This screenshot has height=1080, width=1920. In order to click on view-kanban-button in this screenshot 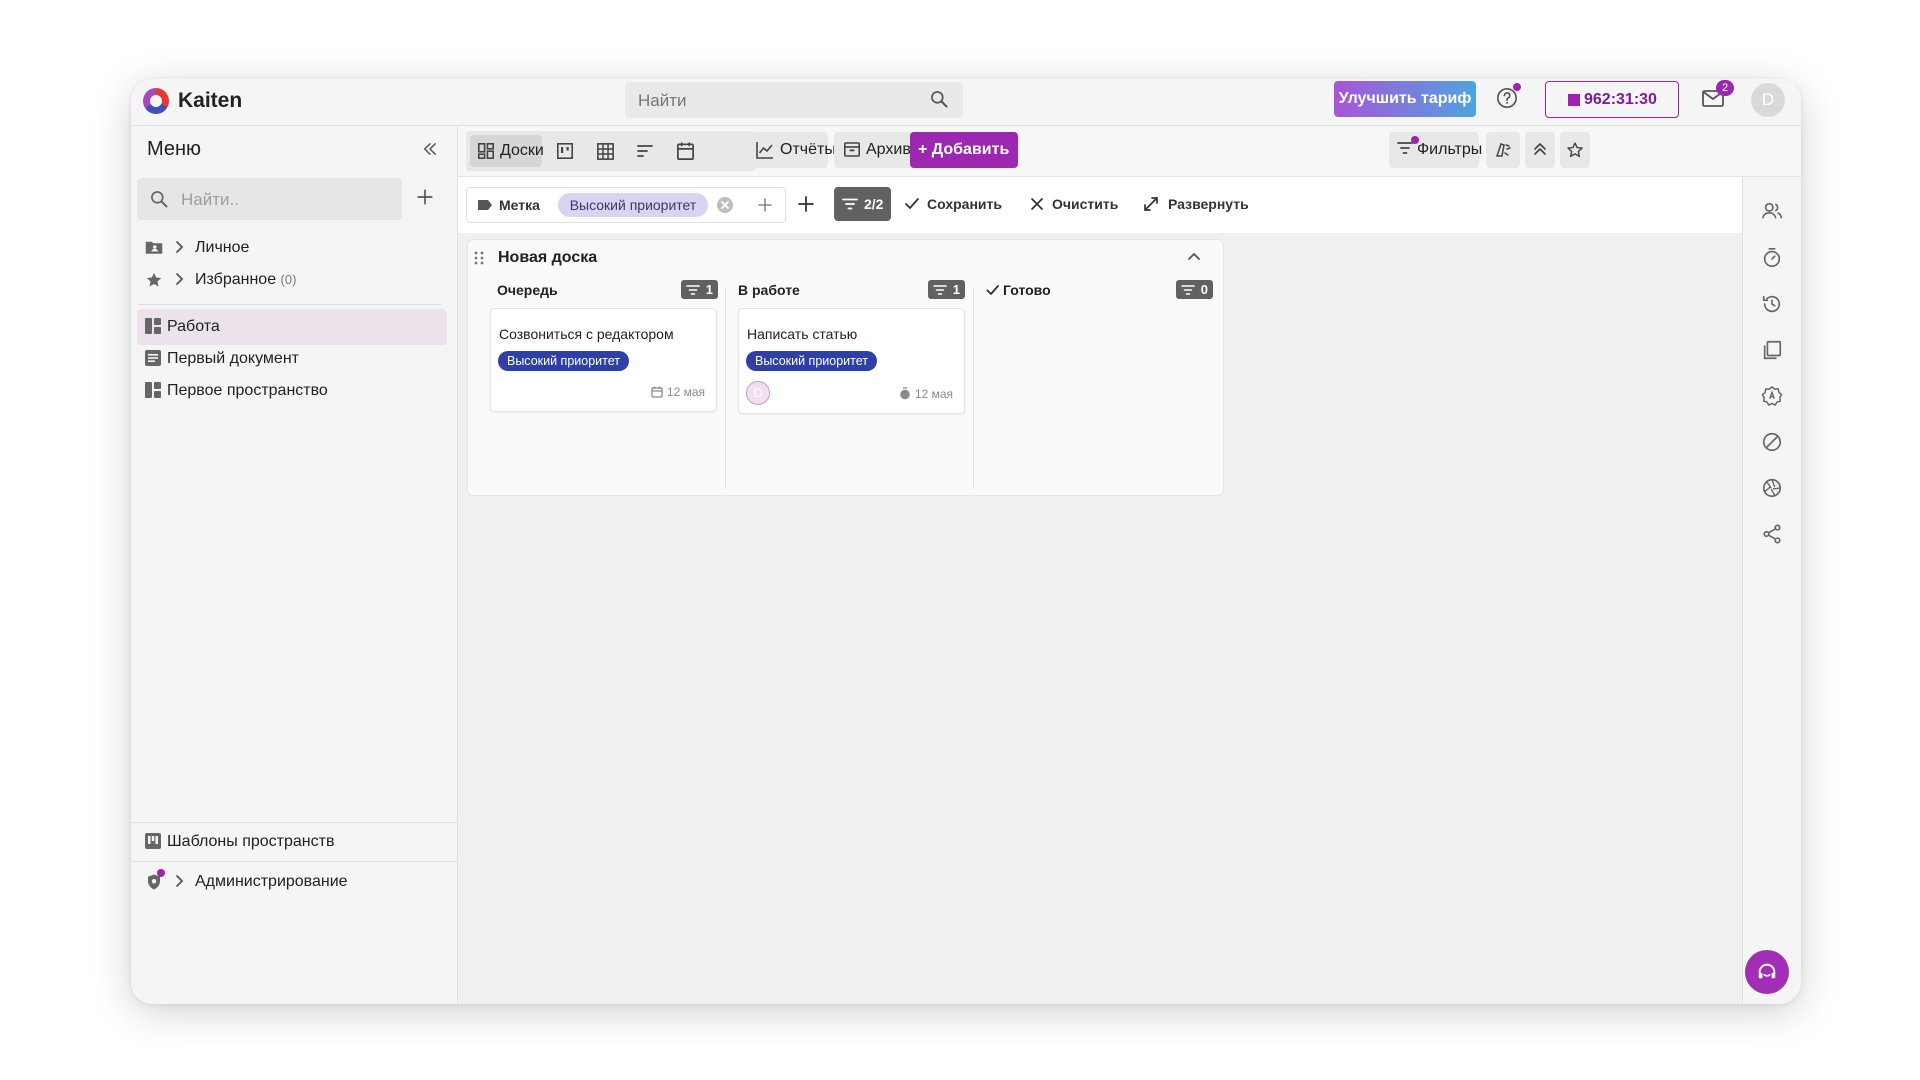, I will do `click(565, 151)`.